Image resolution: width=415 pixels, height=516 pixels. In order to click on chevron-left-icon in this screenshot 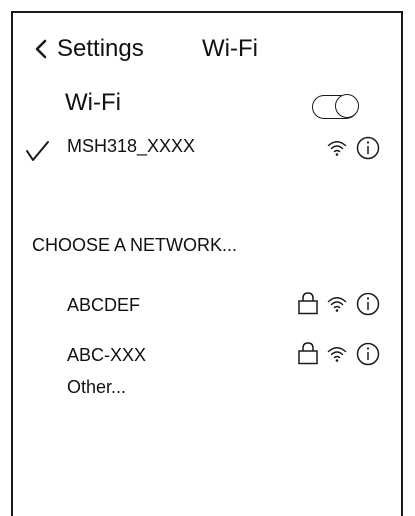, I will do `click(41, 49)`.